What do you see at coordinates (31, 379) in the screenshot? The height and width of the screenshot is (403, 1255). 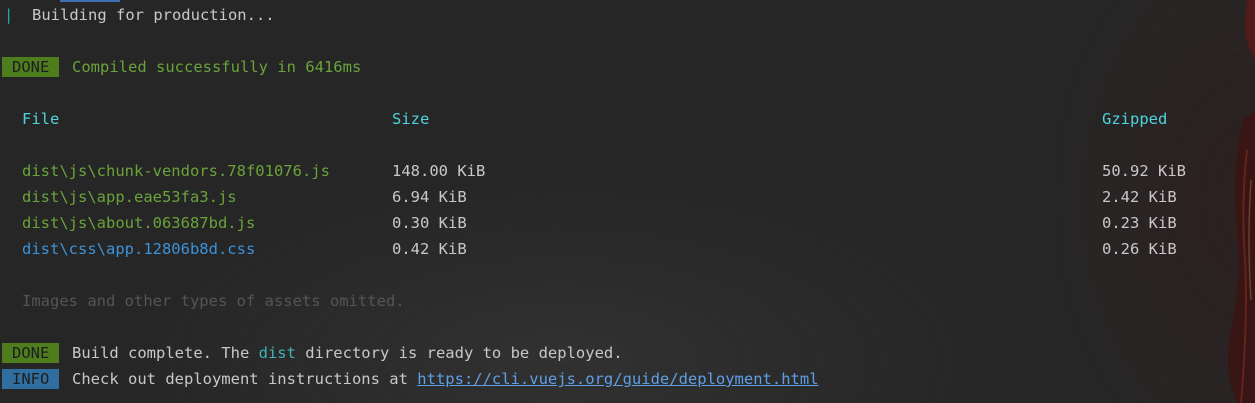 I see `info-badge: INFO` at bounding box center [31, 379].